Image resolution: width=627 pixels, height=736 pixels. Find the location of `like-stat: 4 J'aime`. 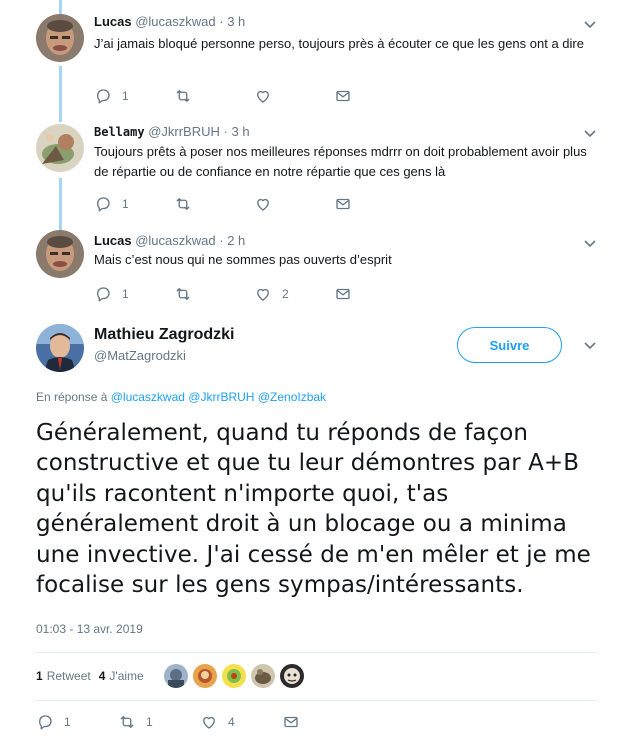

like-stat: 4 J'aime is located at coordinates (121, 676).